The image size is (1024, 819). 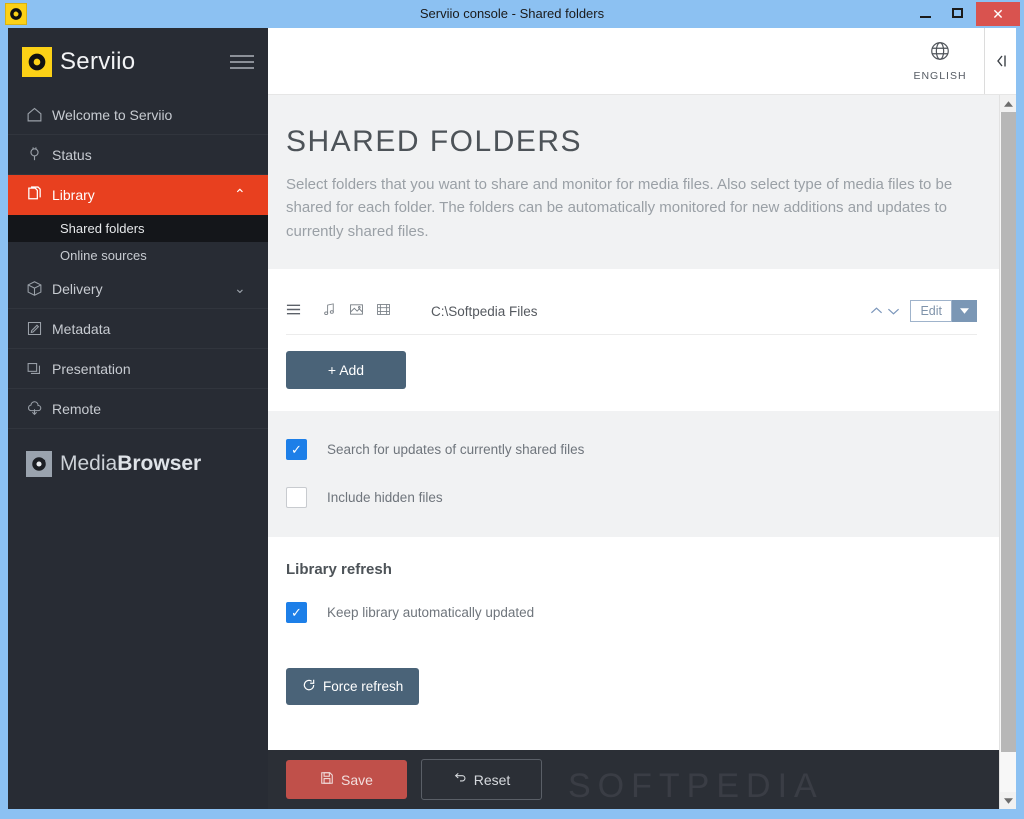 What do you see at coordinates (39, 288) in the screenshot?
I see `box-icon` at bounding box center [39, 288].